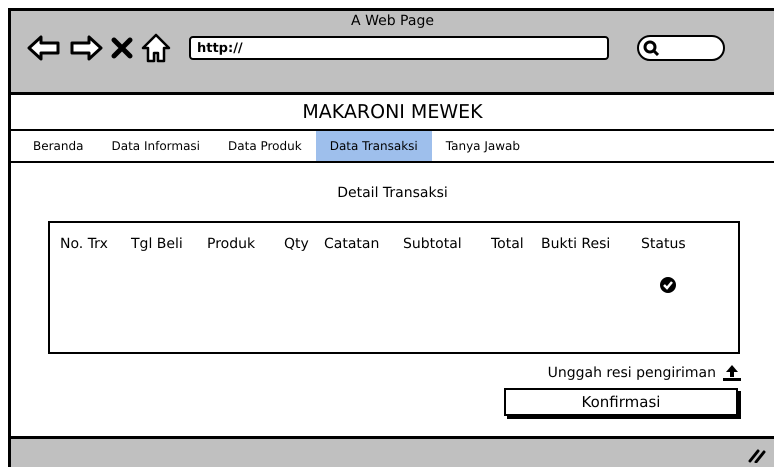 This screenshot has height=467, width=774. I want to click on column-header: Catatan, so click(352, 244).